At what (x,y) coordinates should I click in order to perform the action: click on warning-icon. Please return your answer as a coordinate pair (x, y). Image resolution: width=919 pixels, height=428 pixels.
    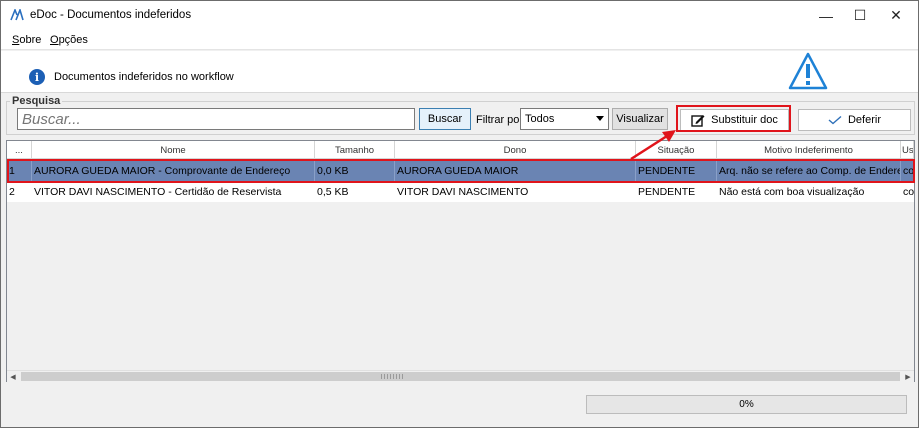
    Looking at the image, I should click on (808, 71).